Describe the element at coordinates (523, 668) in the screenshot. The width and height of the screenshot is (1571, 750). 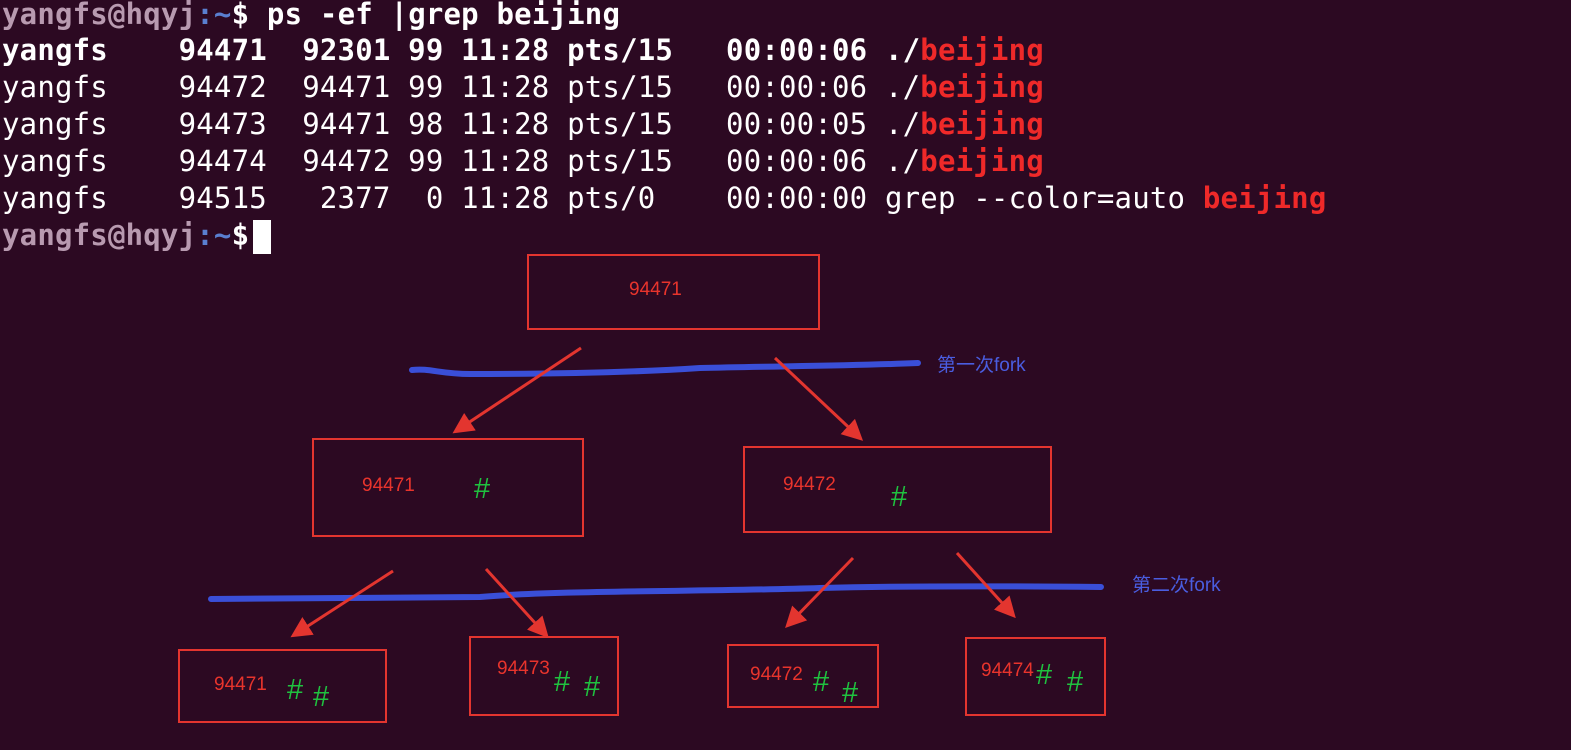
I see `process-pid: 94473` at that location.